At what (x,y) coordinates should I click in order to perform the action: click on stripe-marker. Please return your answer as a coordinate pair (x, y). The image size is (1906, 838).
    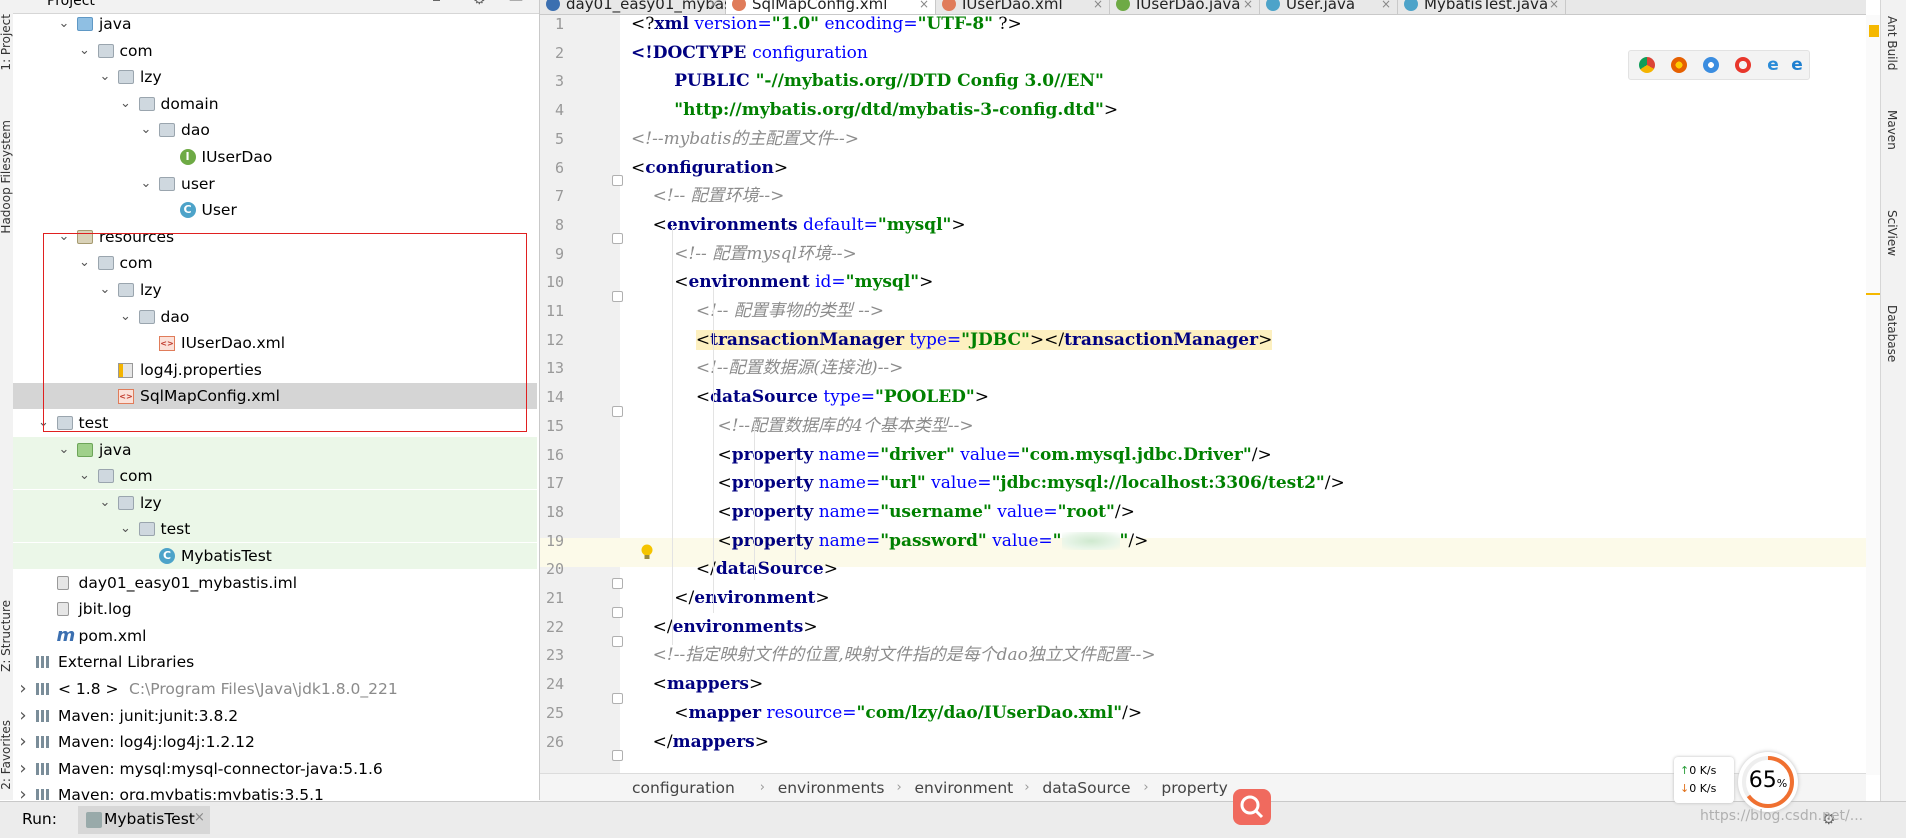
    Looking at the image, I should click on (1873, 294).